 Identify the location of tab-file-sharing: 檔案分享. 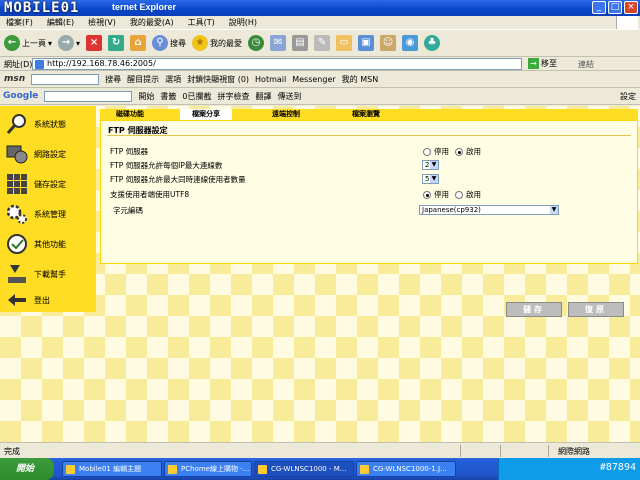
(206, 114).